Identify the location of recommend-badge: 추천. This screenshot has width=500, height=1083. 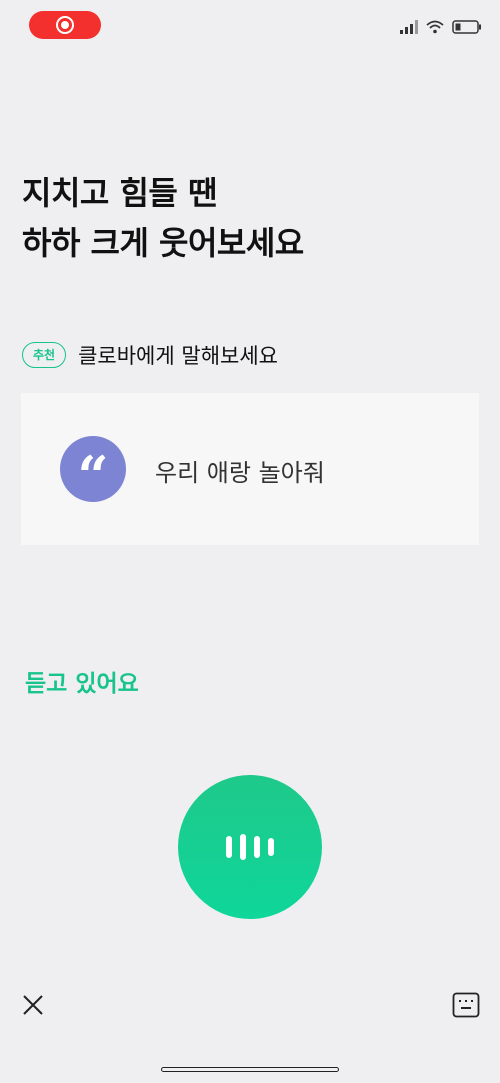
(44, 355).